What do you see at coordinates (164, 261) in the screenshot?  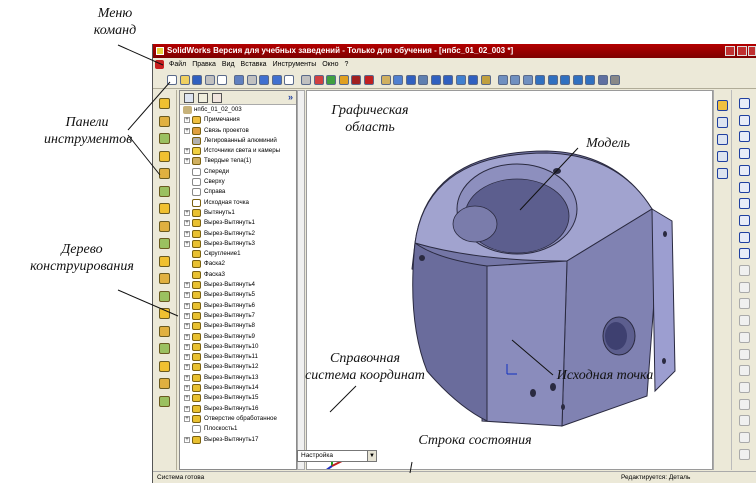 I see `hole-wizard-icon` at bounding box center [164, 261].